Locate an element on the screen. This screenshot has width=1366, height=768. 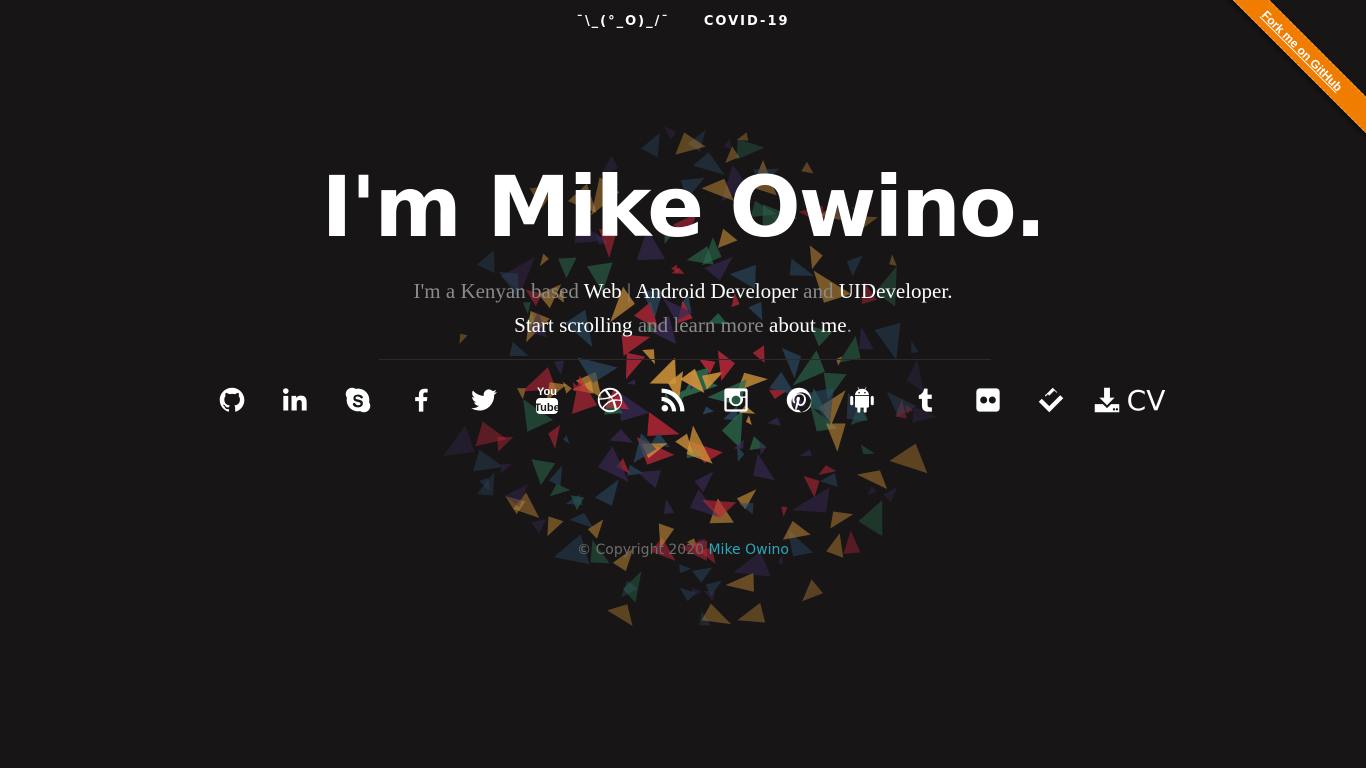
android-link: Android Developer is located at coordinates (716, 291).